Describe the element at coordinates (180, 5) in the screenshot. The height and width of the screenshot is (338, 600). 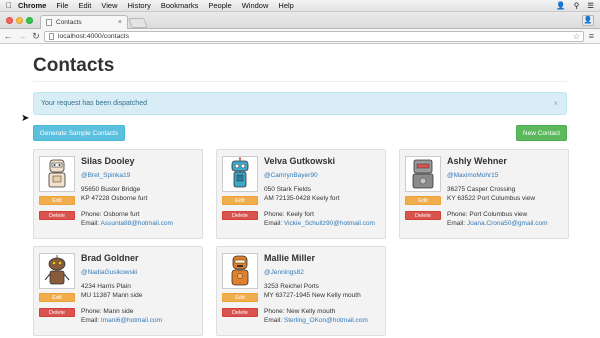
I see `menu-bookmarks: Bookmarks` at that location.